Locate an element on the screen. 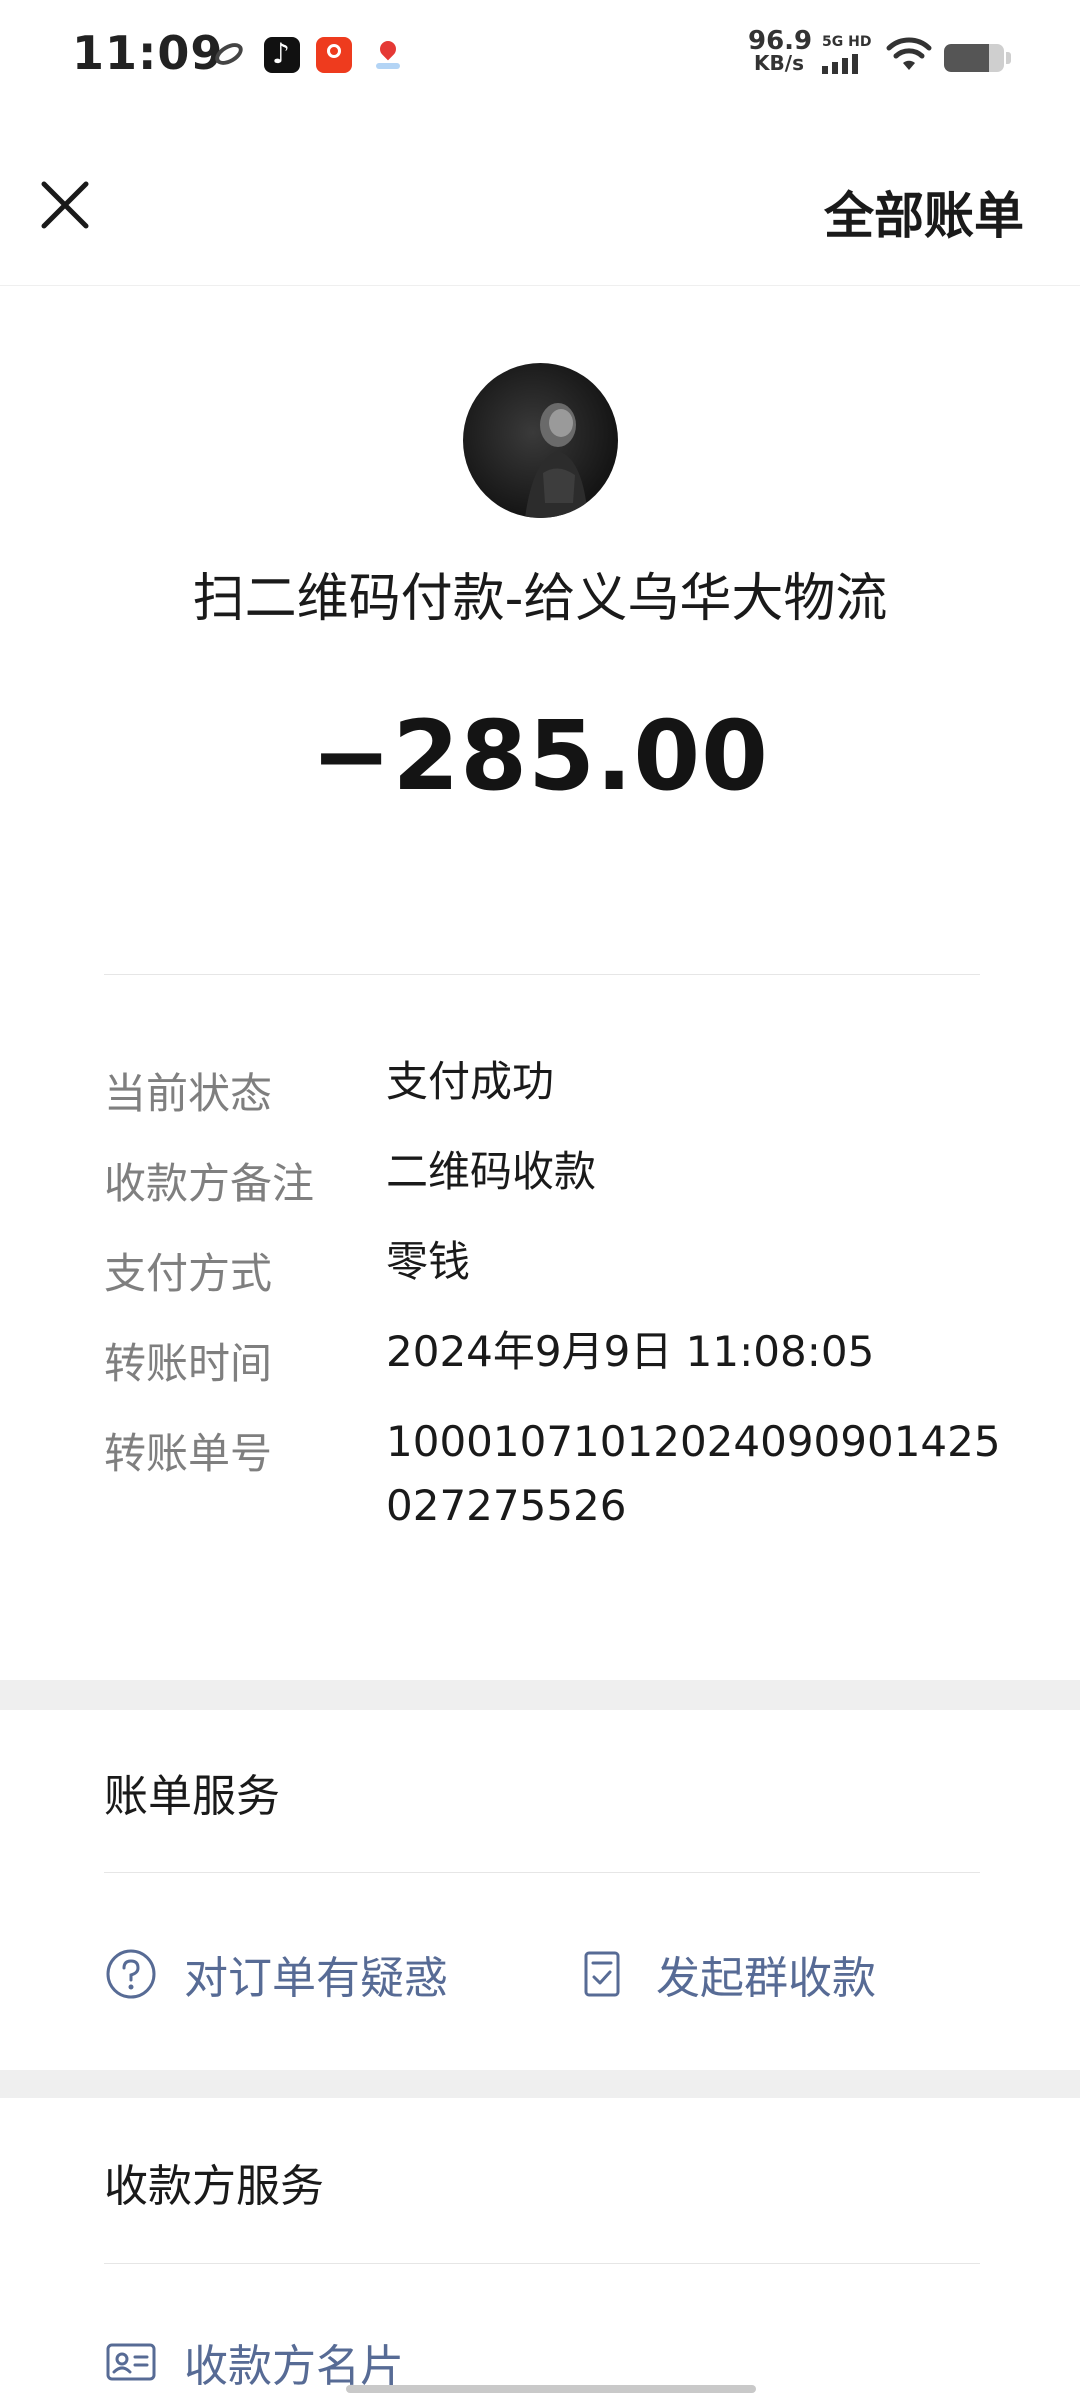 The image size is (1080, 2400). battery-level-fill is located at coordinates (966, 58).